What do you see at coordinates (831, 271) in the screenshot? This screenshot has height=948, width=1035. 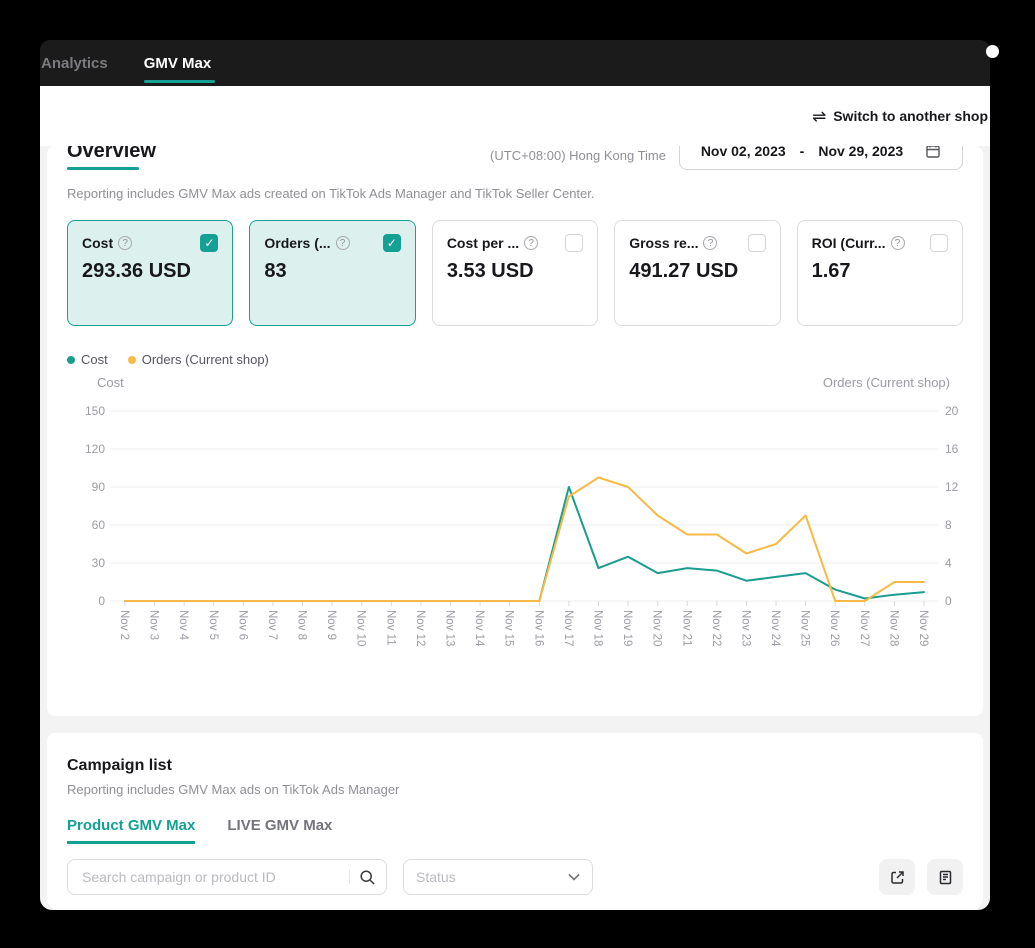 I see `metric-value: 1.67` at bounding box center [831, 271].